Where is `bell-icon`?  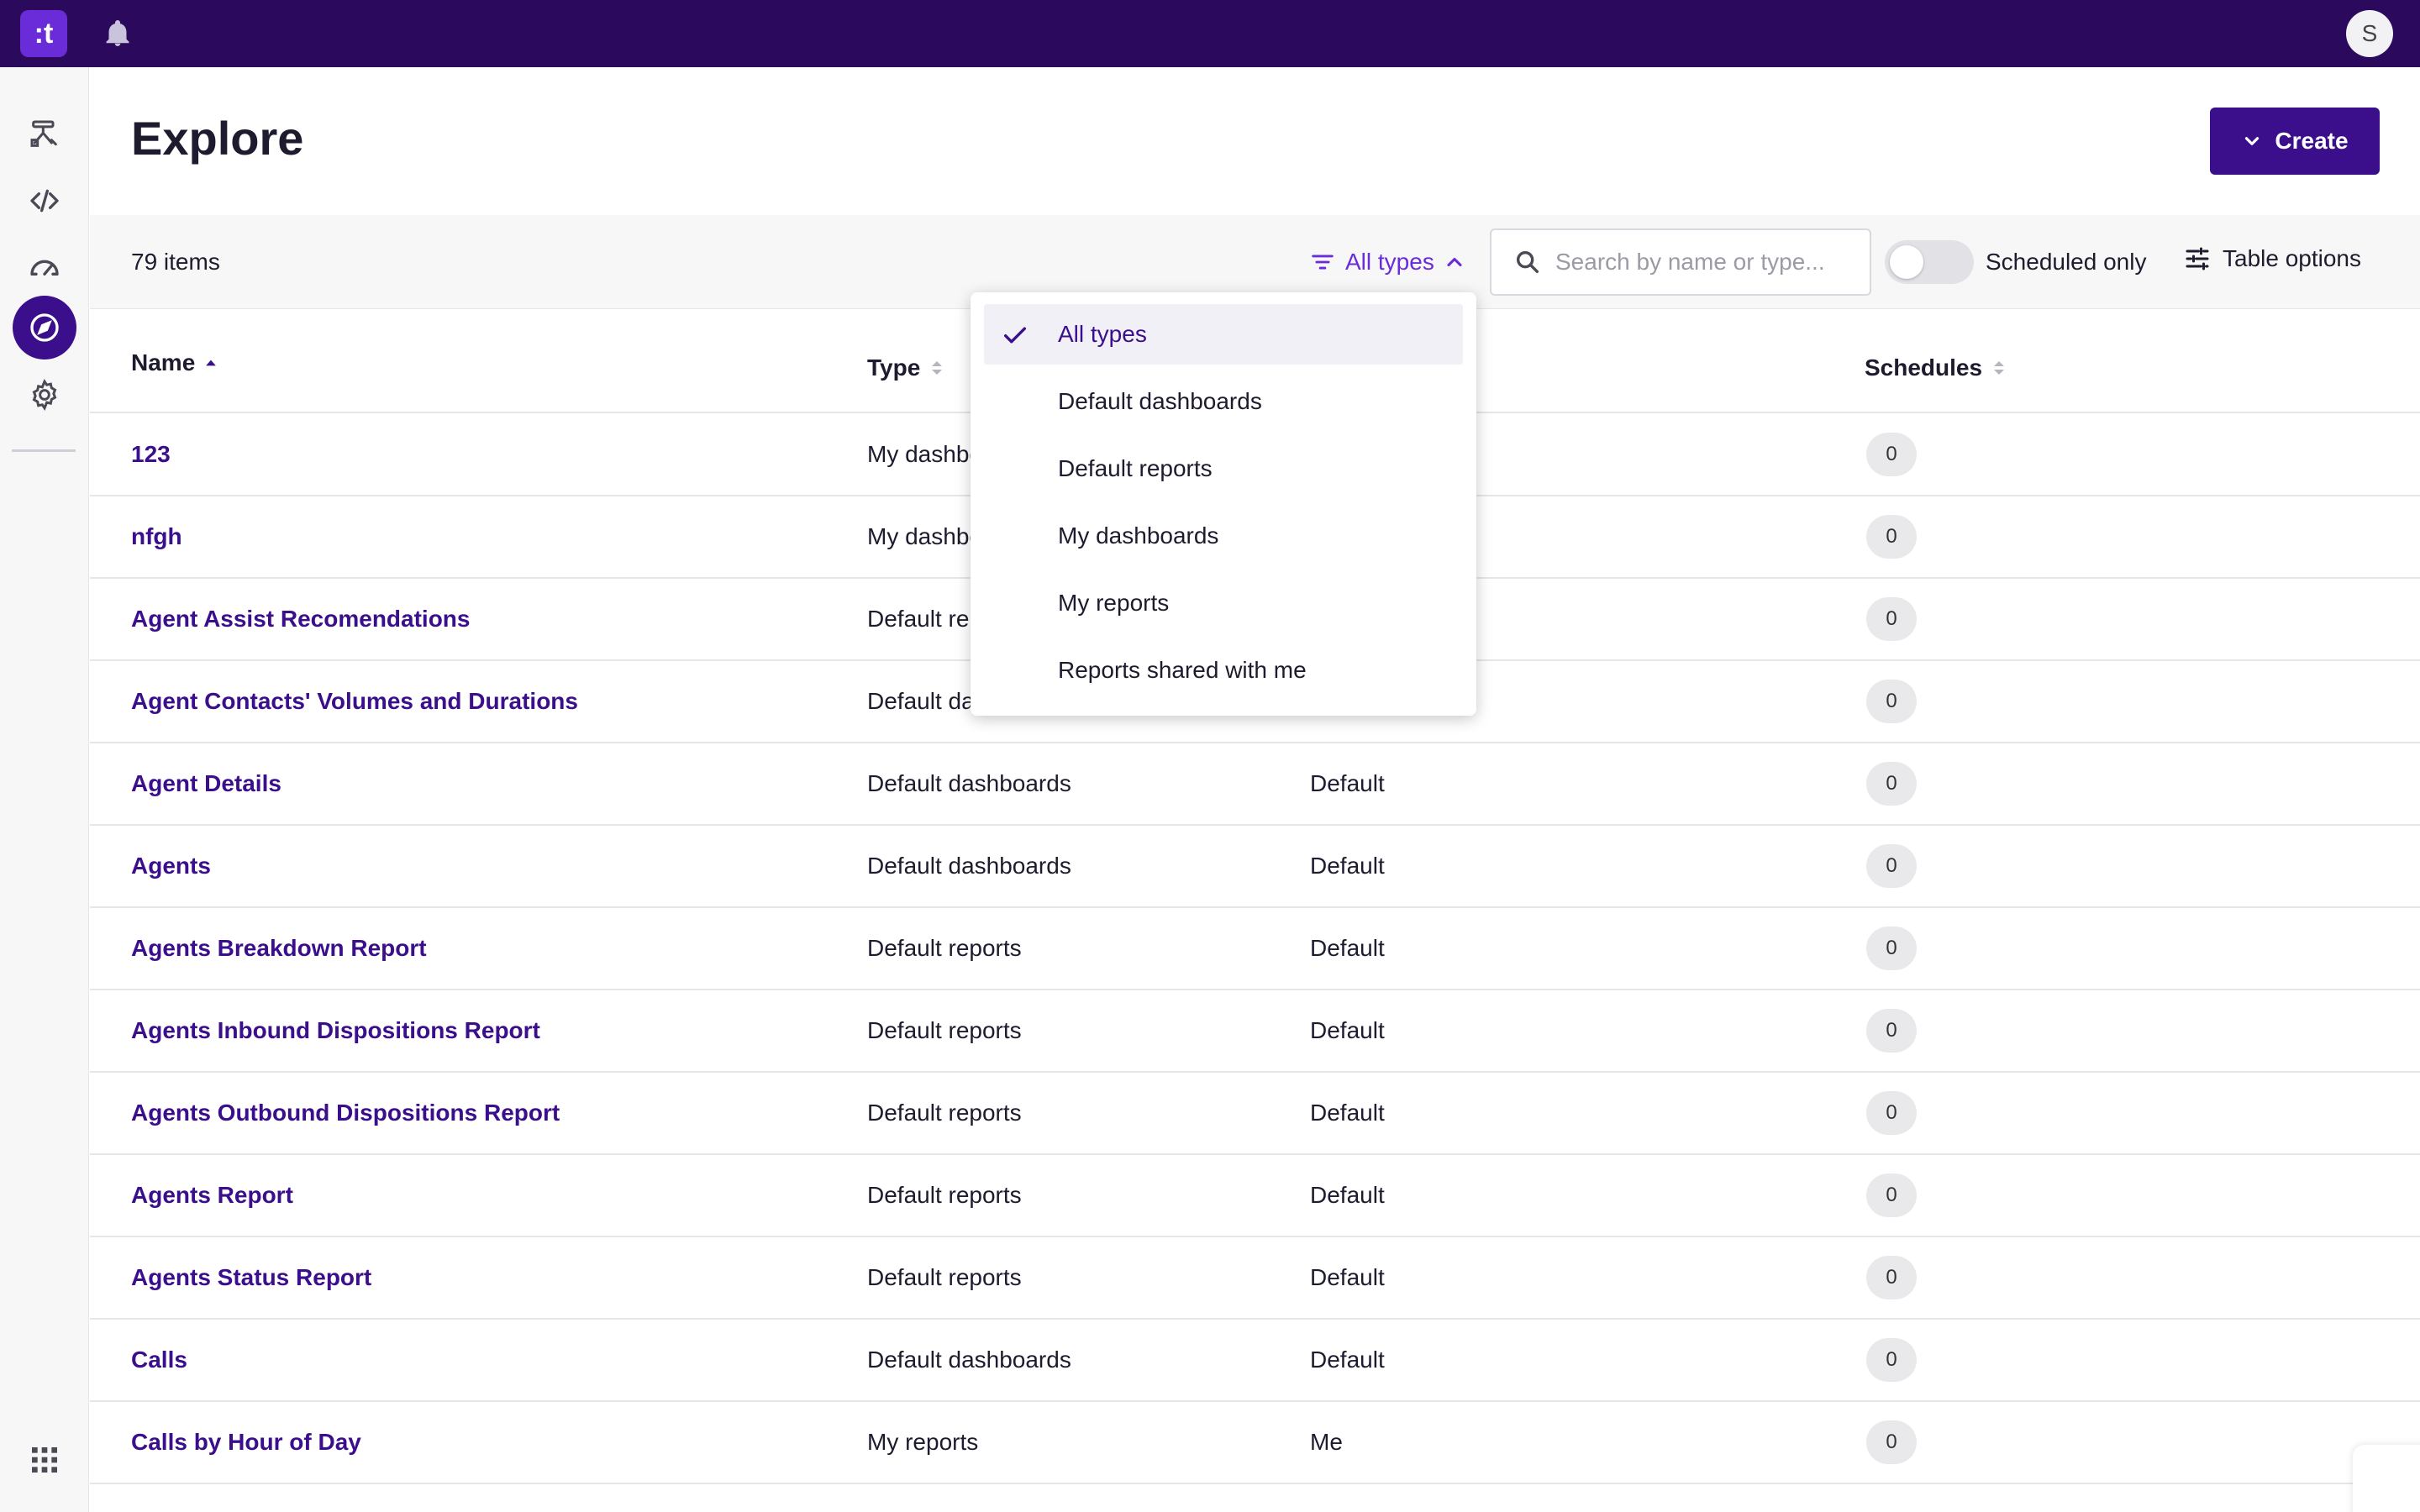
bell-icon is located at coordinates (118, 33).